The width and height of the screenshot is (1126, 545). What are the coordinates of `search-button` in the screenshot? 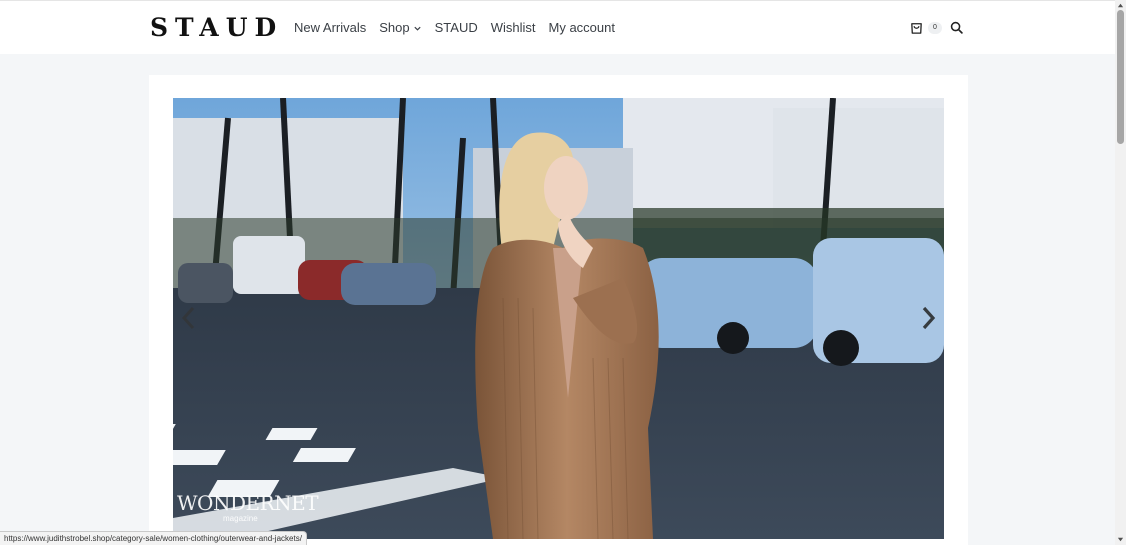 It's located at (956, 30).